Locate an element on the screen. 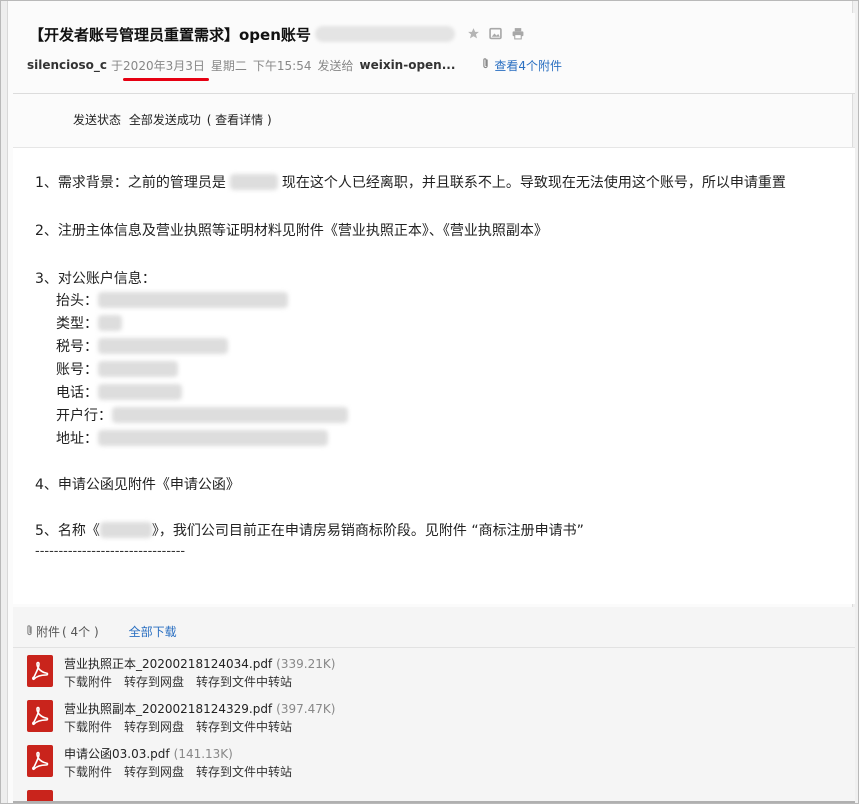  attachment-name: 申请公函03.03.pdf (141.13K) is located at coordinates (148, 753).